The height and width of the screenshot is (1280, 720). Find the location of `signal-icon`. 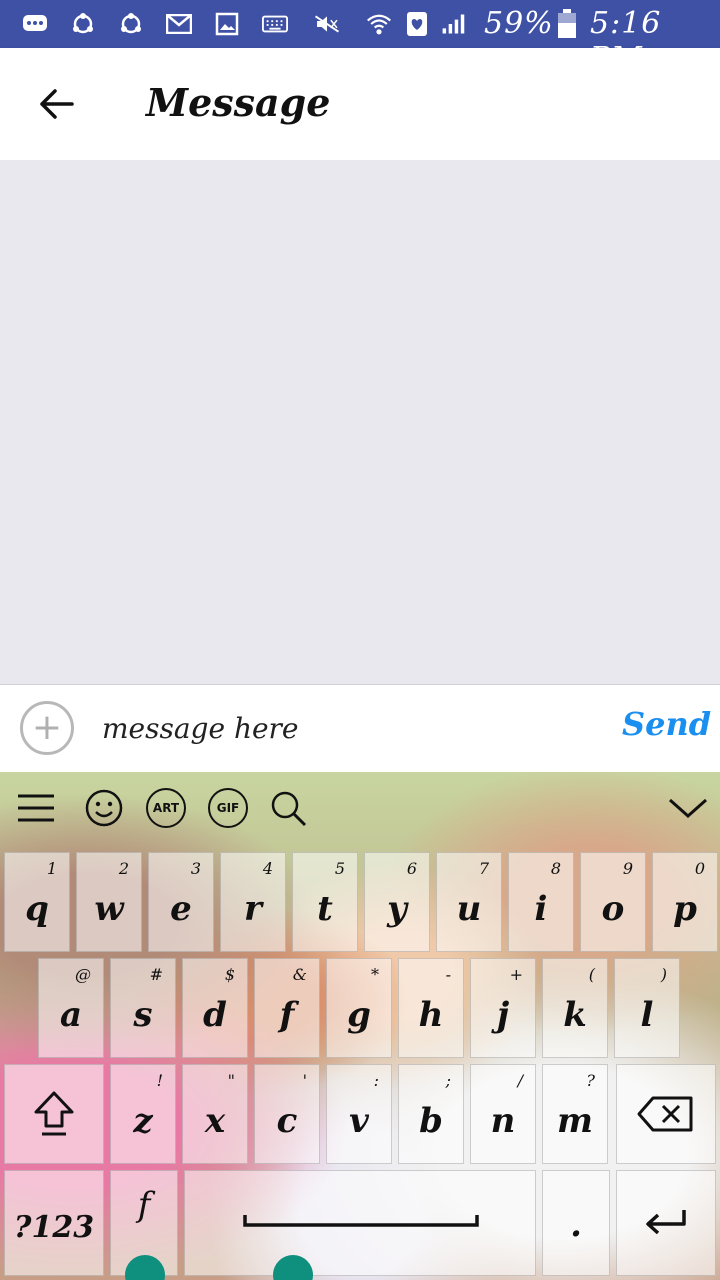

signal-icon is located at coordinates (453, 24).